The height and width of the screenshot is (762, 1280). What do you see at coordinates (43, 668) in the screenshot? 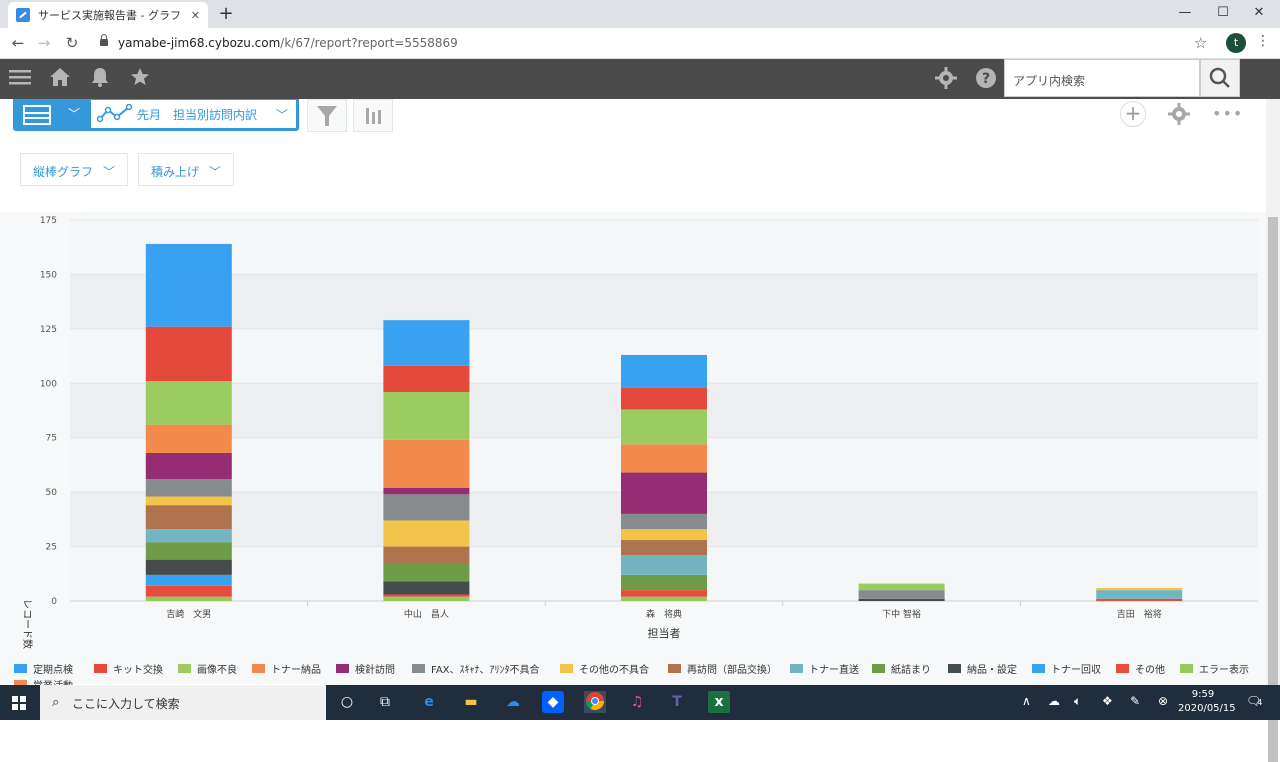
I see `legend-item: 定期点検` at bounding box center [43, 668].